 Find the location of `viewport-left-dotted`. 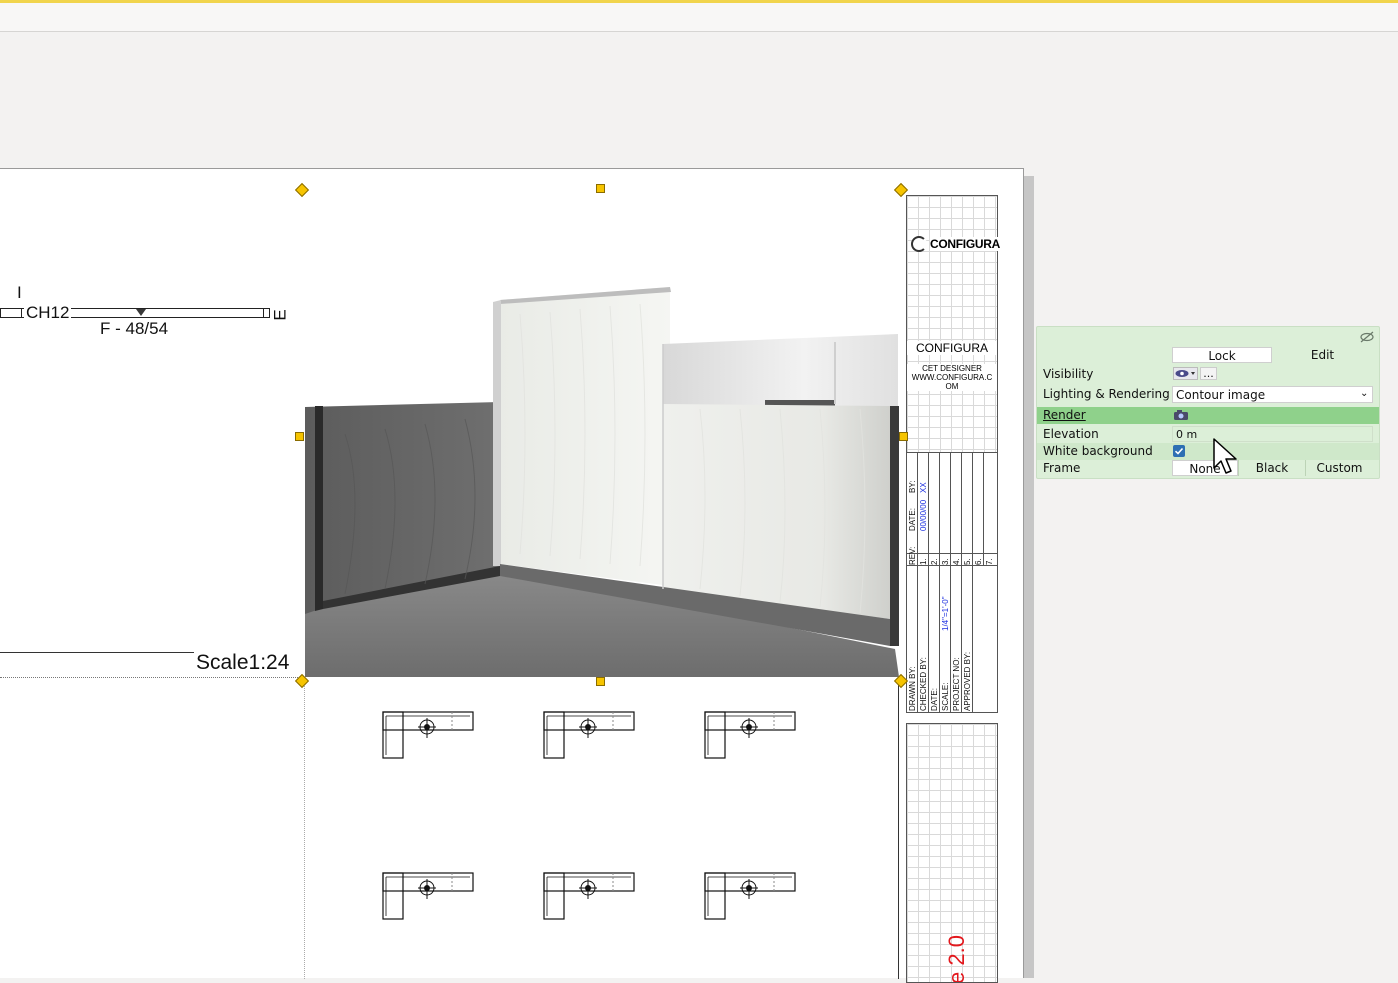

viewport-left-dotted is located at coordinates (304, 830).